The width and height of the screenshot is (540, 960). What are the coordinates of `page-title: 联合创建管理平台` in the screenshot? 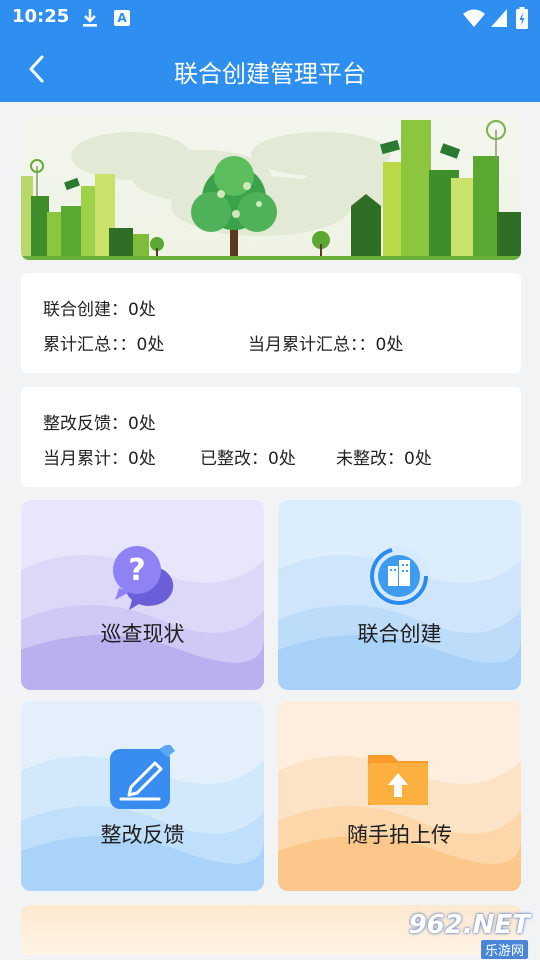 It's located at (270, 74).